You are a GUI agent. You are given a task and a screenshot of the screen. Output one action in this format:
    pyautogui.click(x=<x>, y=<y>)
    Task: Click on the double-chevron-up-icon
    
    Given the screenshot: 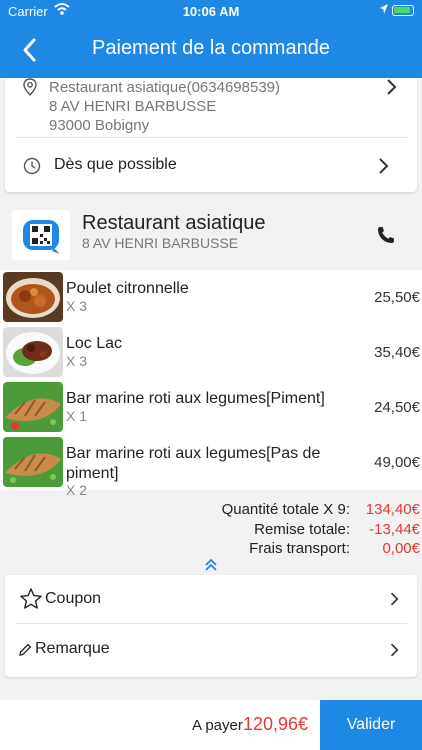 What is the action you would take?
    pyautogui.click(x=211, y=565)
    